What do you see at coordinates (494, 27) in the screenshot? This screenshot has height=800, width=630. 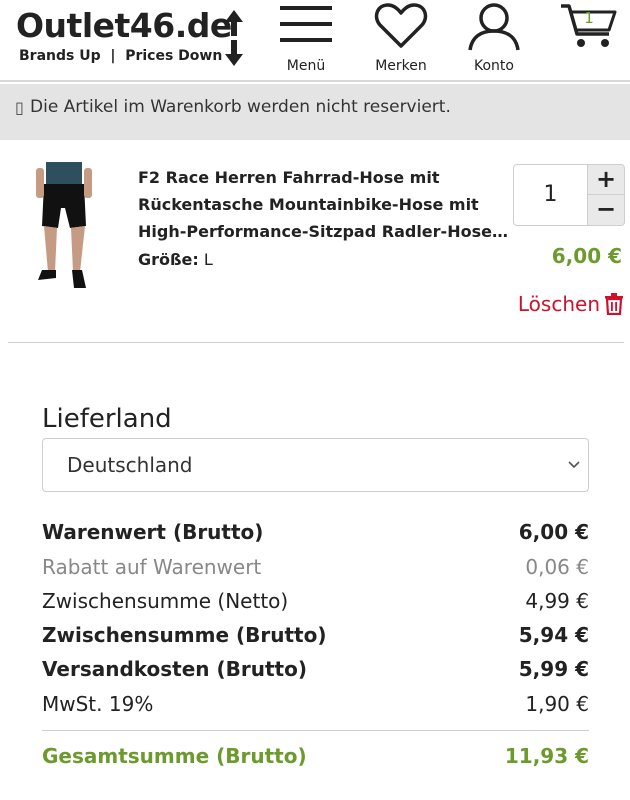 I see `user-icon` at bounding box center [494, 27].